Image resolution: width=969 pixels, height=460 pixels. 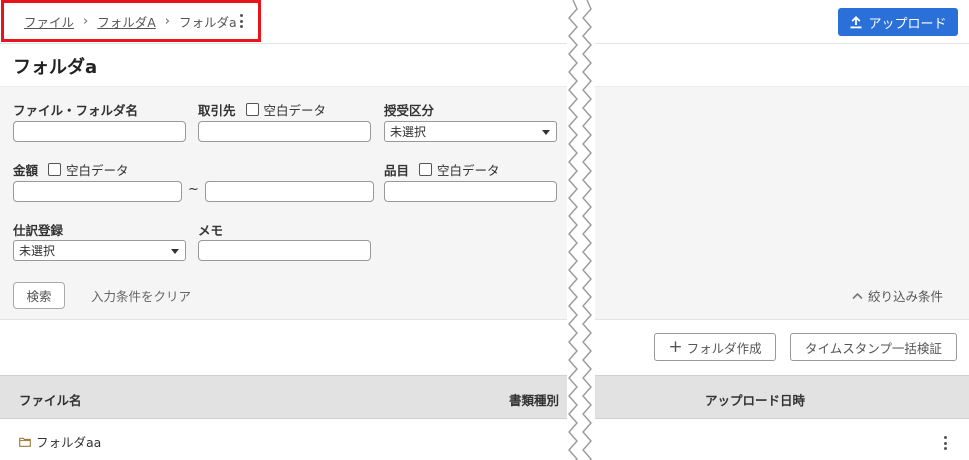 What do you see at coordinates (69, 442) in the screenshot?
I see `row-file-name: フォルダaa` at bounding box center [69, 442].